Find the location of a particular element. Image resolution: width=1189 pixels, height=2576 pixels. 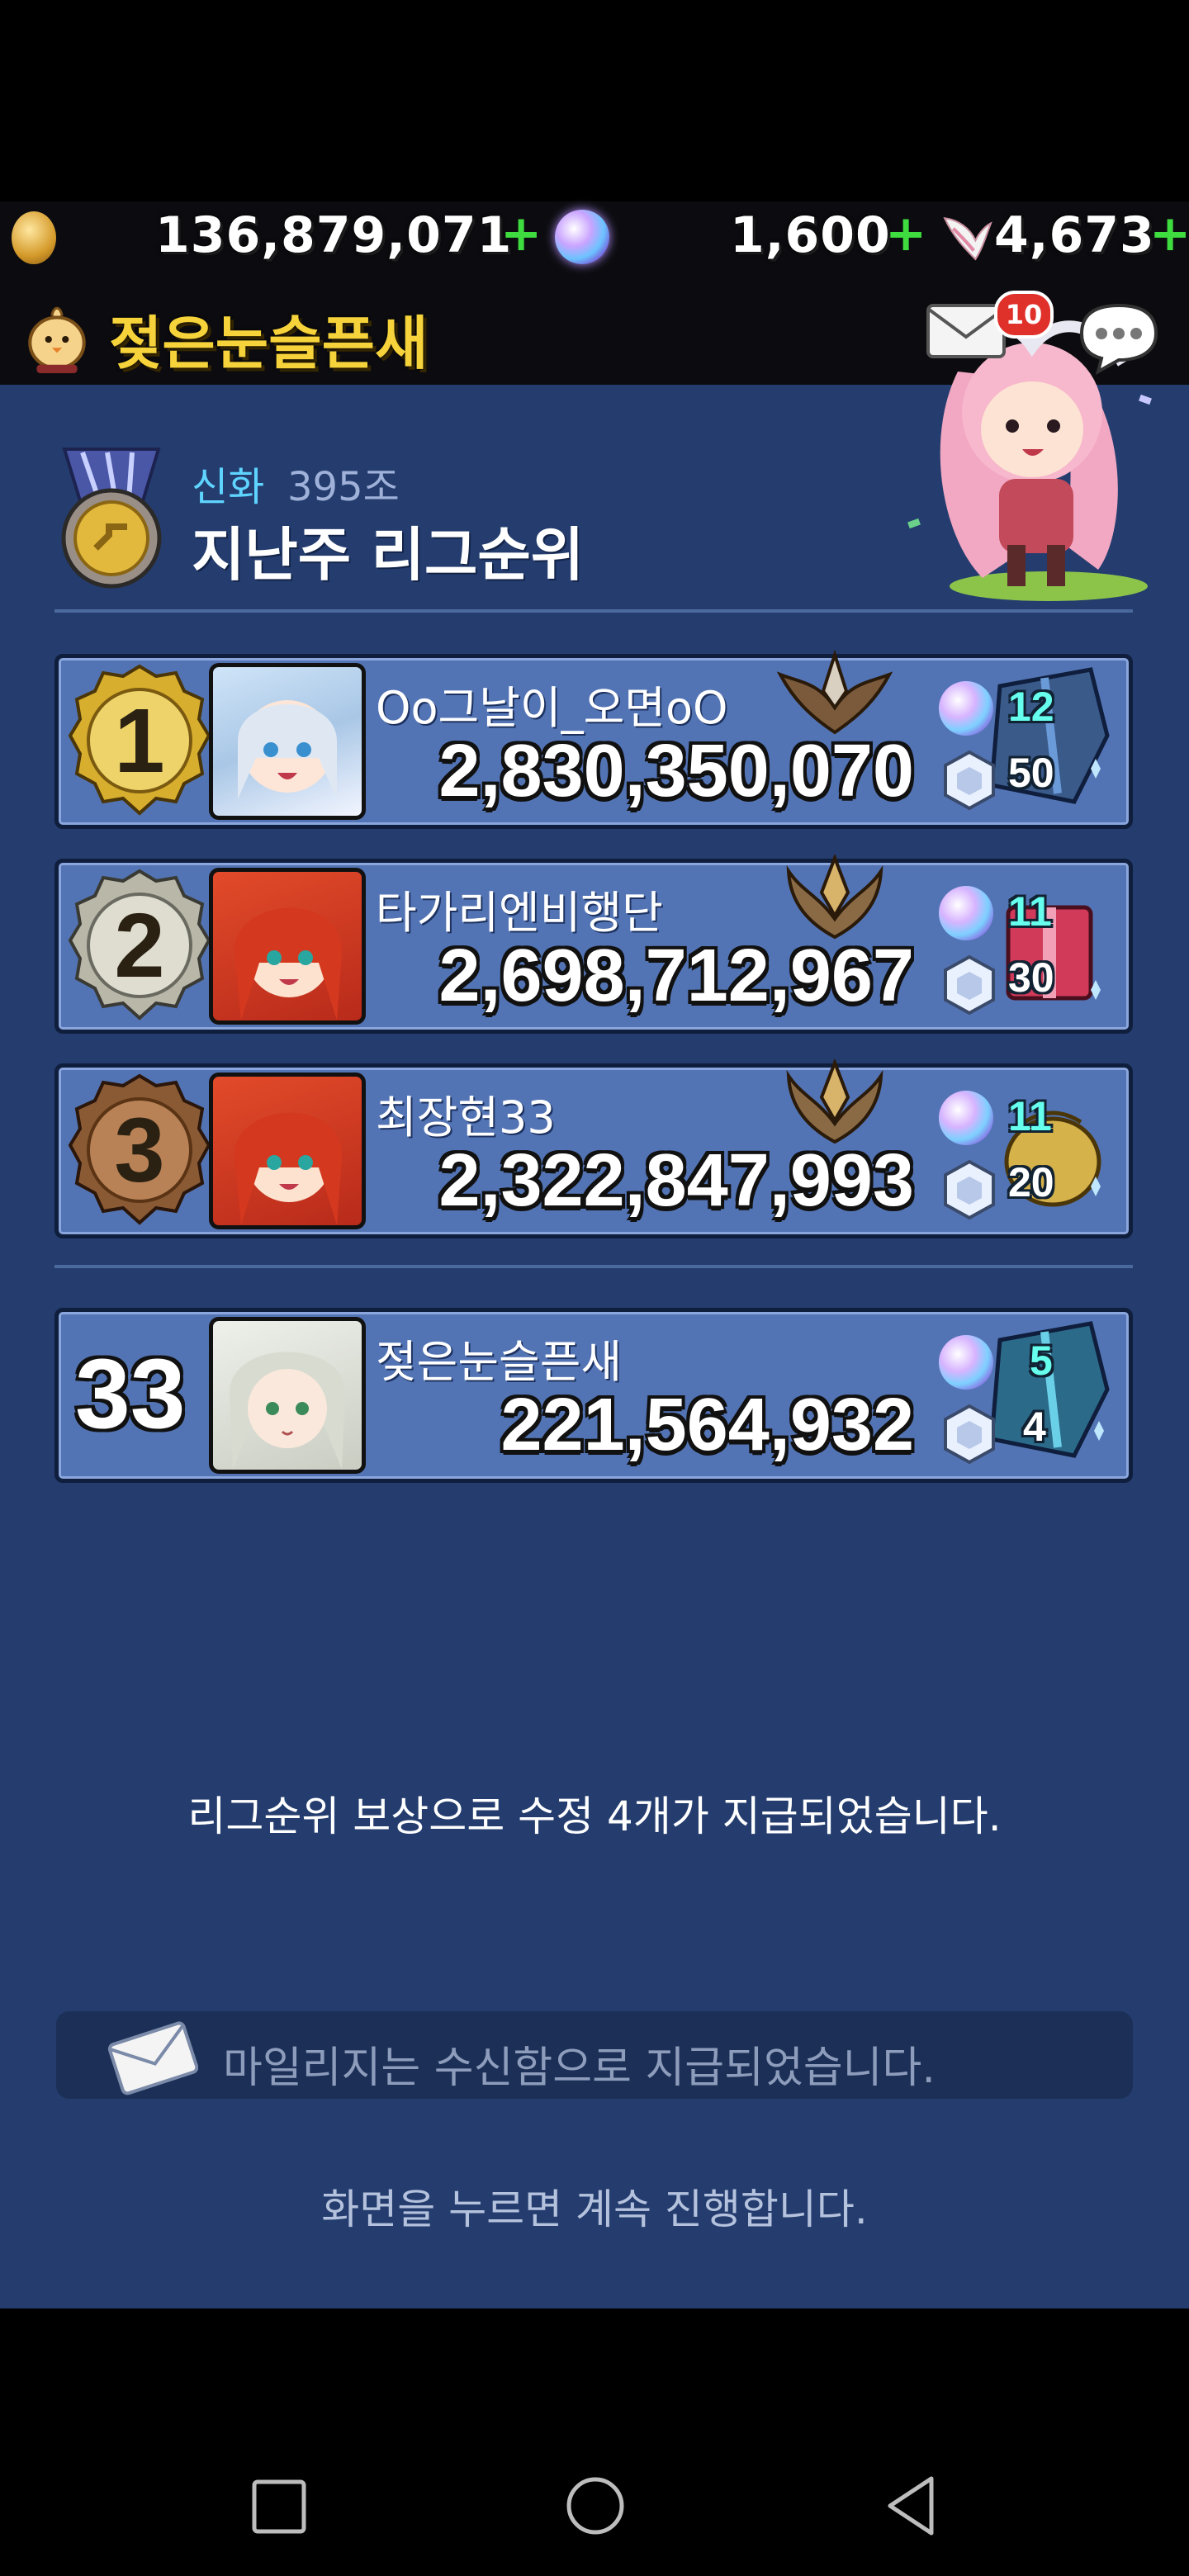

rank-row-3: 3 최장현33 2,322,847,993 11 20 is located at coordinates (593, 1148).